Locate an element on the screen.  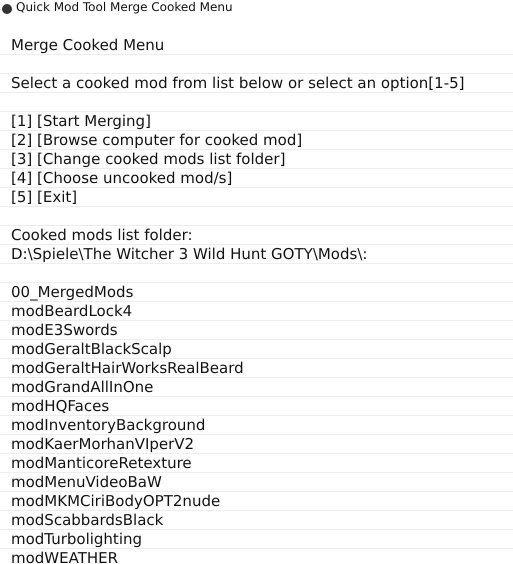
folder-label: Cooked mods list folder: is located at coordinates (102, 235).